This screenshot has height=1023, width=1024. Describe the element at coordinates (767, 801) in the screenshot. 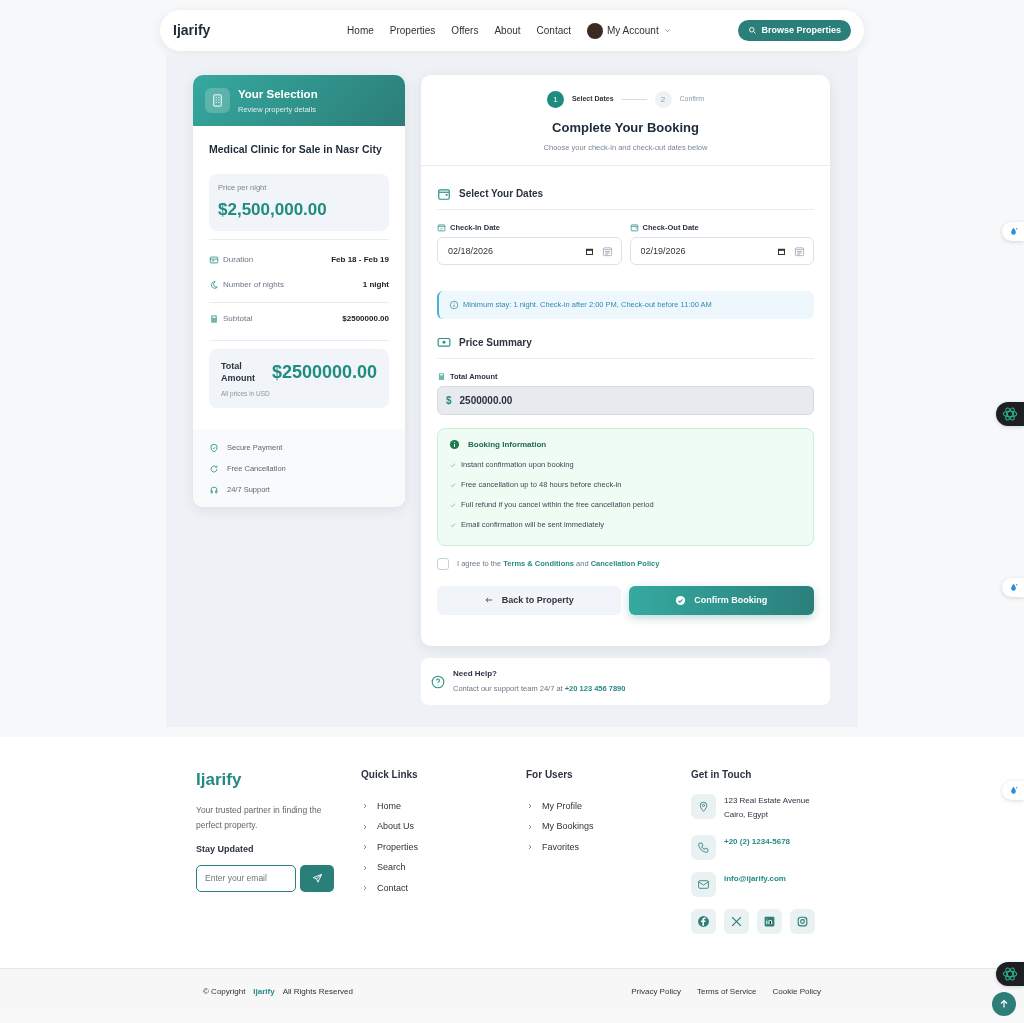

I see `address-line: 123 Real Estate Avenue` at that location.